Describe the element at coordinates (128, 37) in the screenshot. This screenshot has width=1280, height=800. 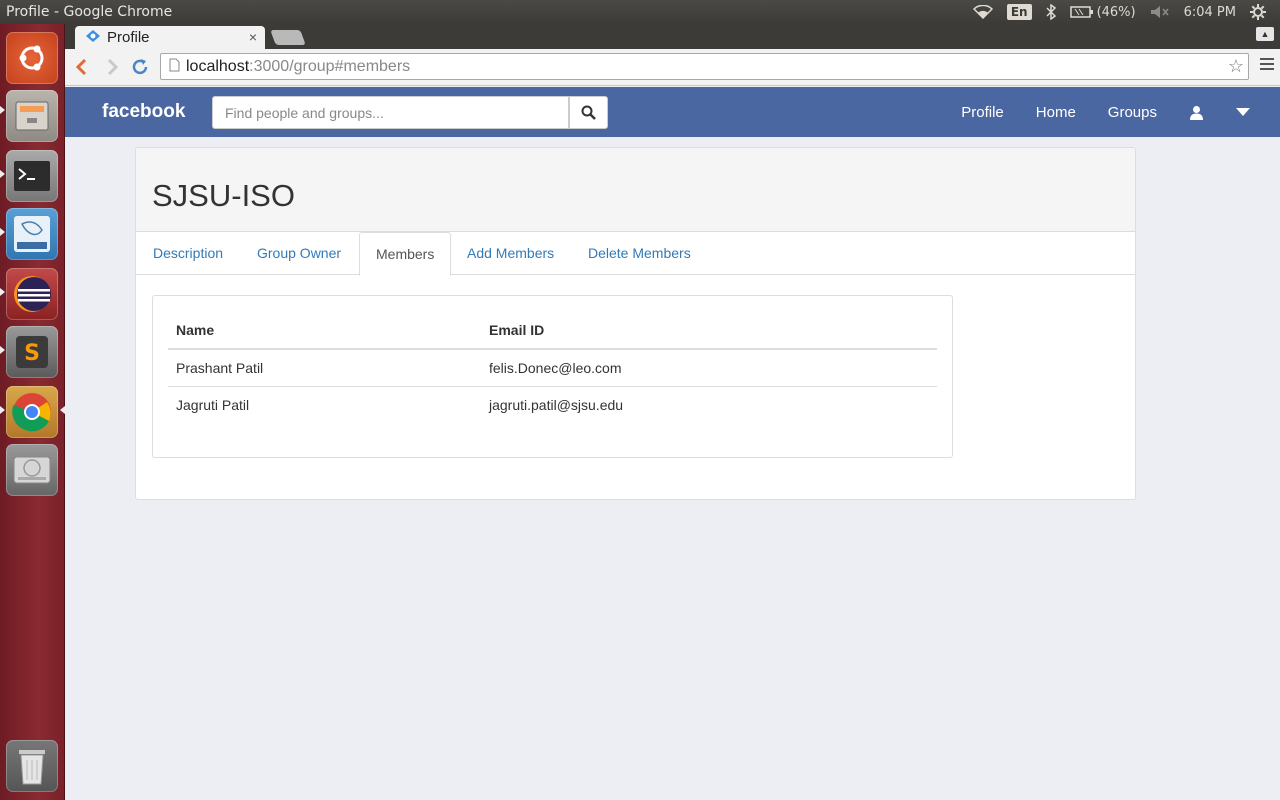
I see `tab-title: Profile` at that location.